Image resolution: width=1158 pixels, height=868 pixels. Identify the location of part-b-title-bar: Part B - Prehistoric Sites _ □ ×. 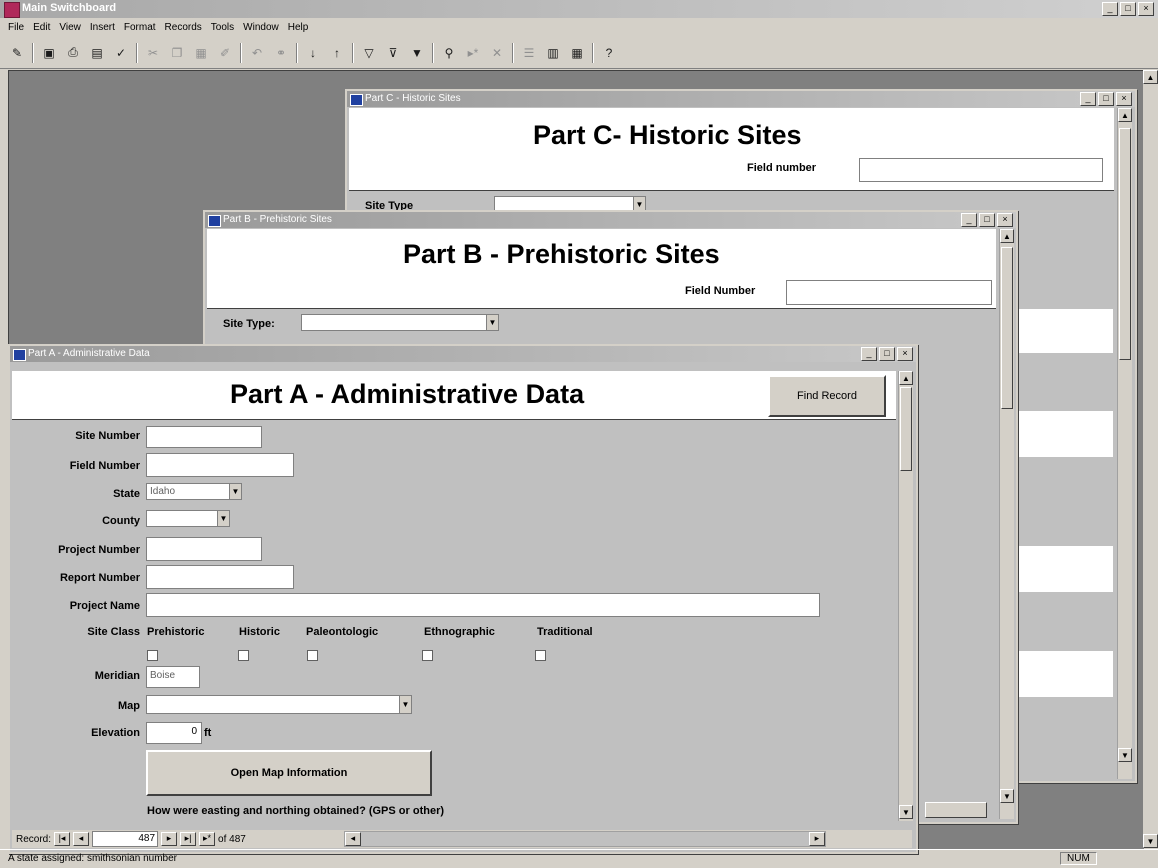
(610, 220).